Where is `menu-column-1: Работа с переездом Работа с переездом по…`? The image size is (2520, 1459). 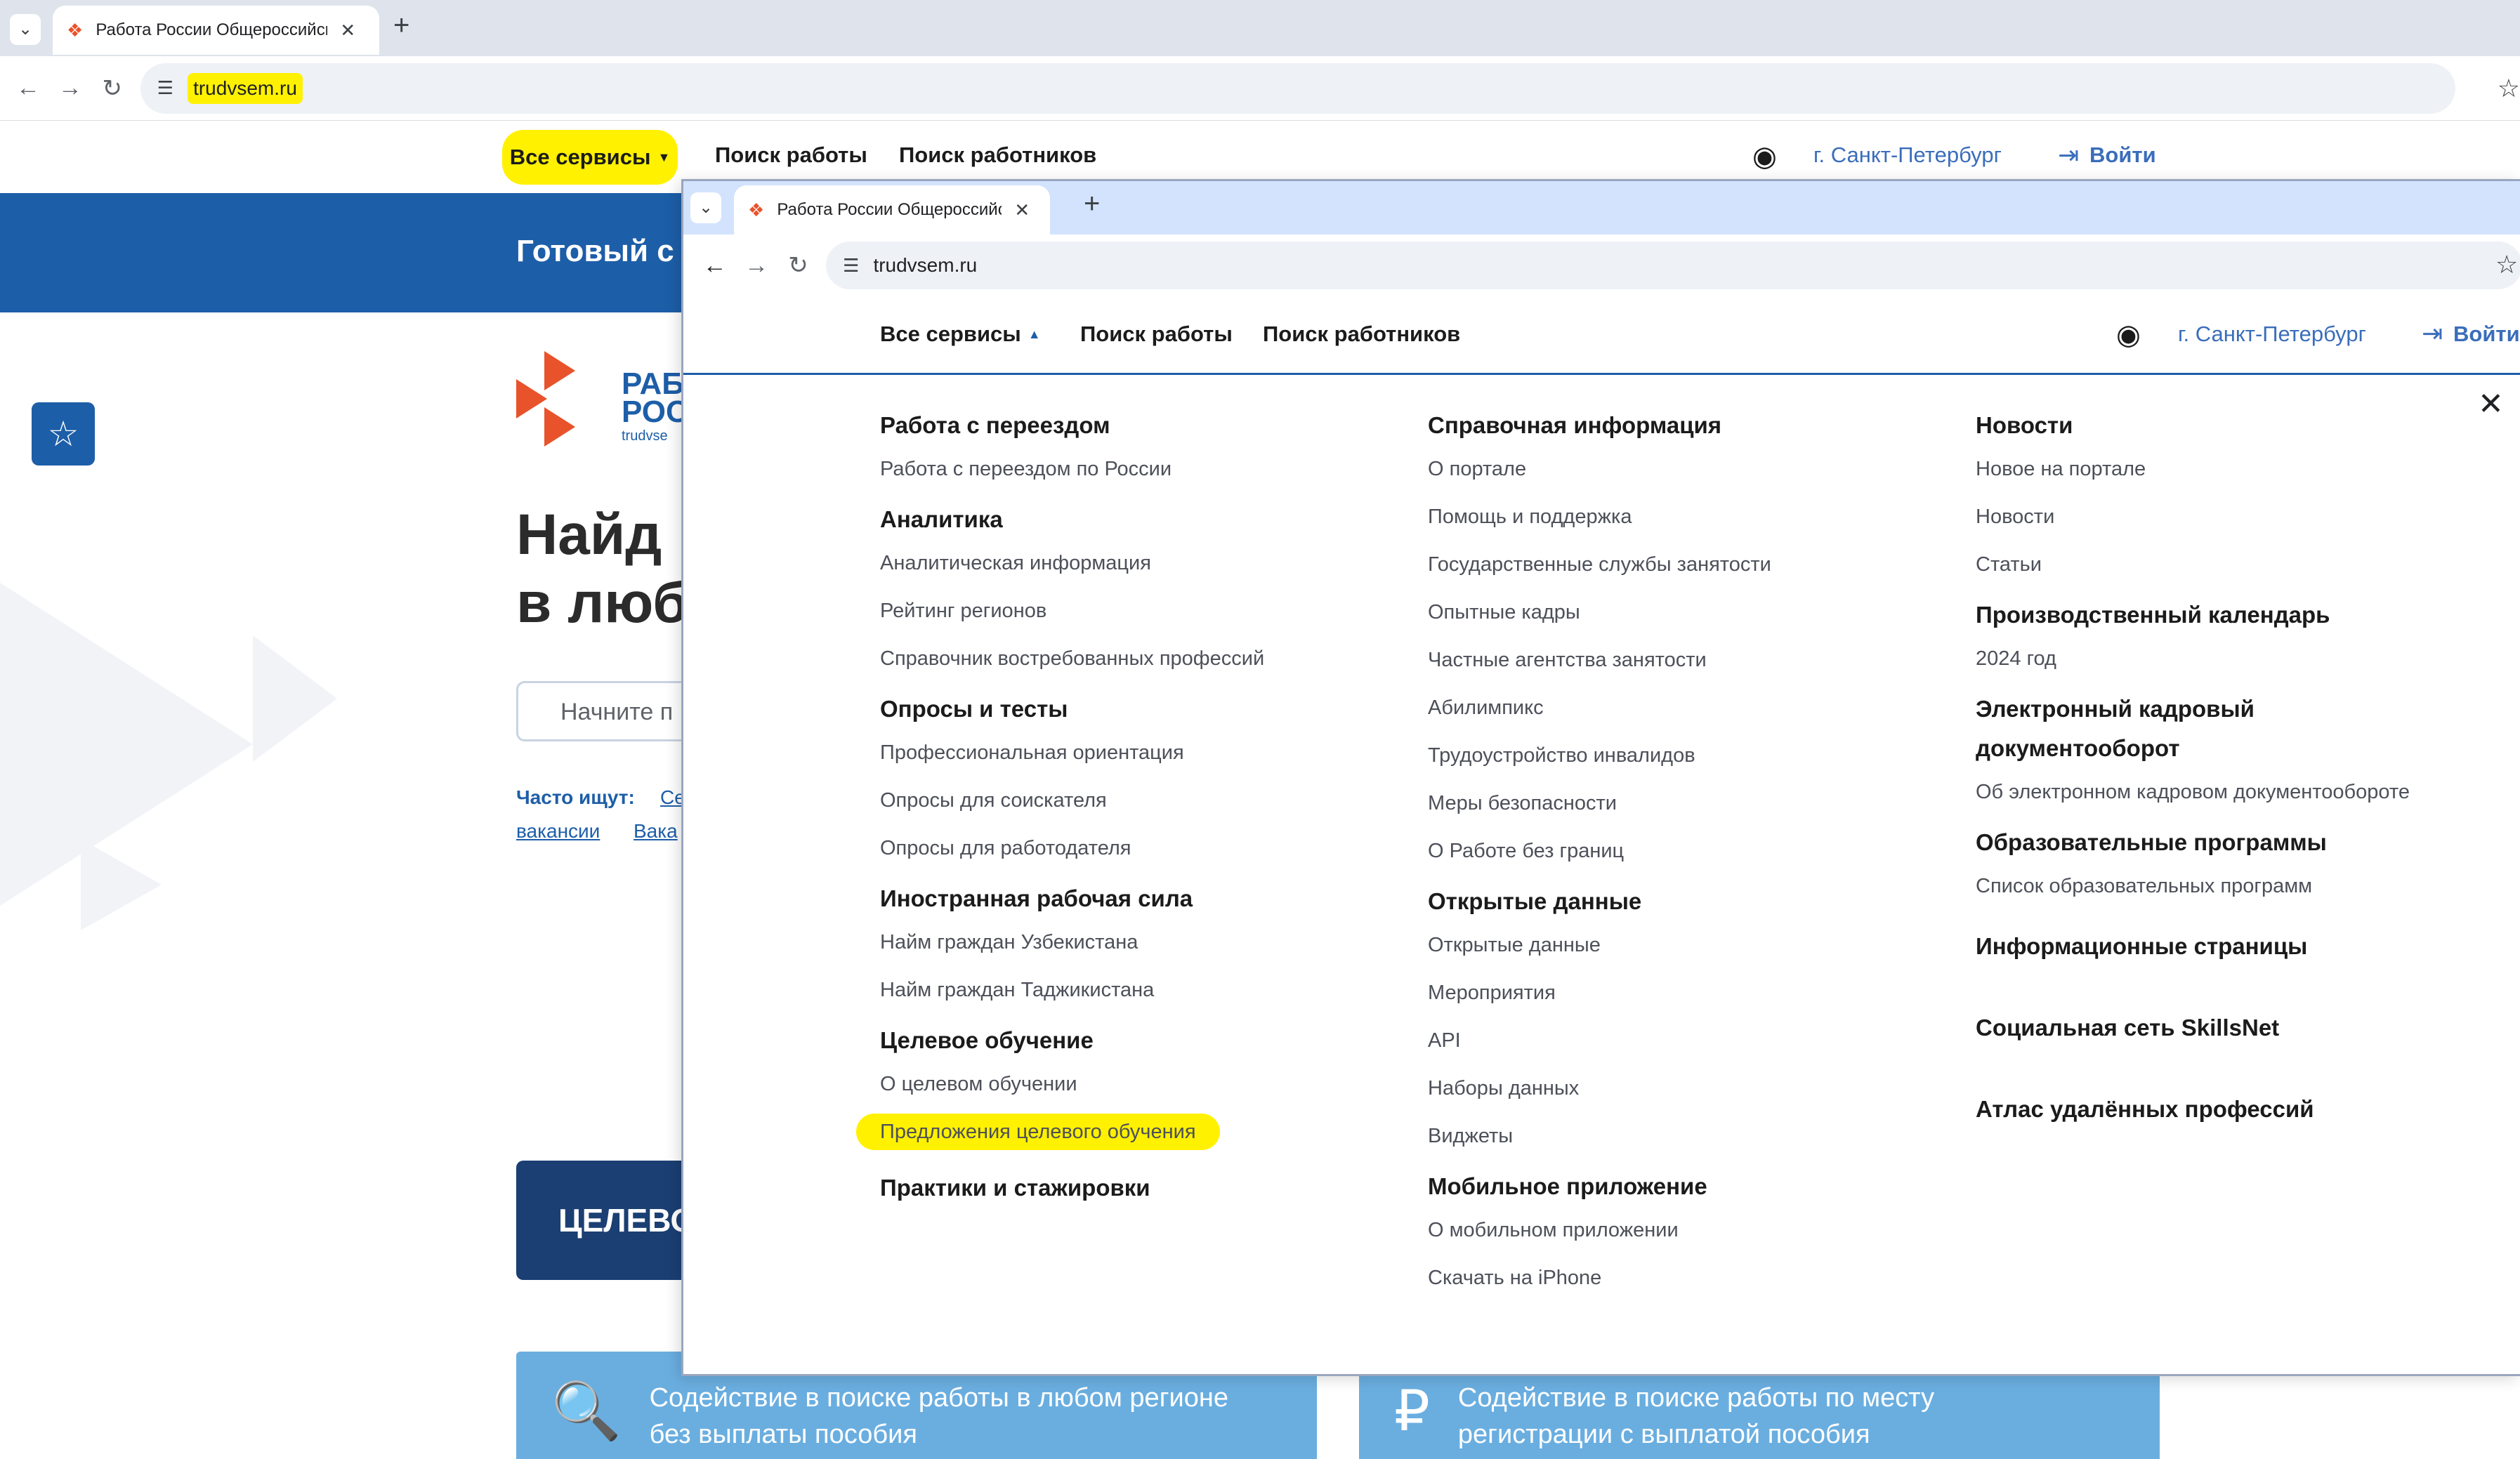 menu-column-1: Работа с переездом Работа с переездом по… is located at coordinates (1114, 807).